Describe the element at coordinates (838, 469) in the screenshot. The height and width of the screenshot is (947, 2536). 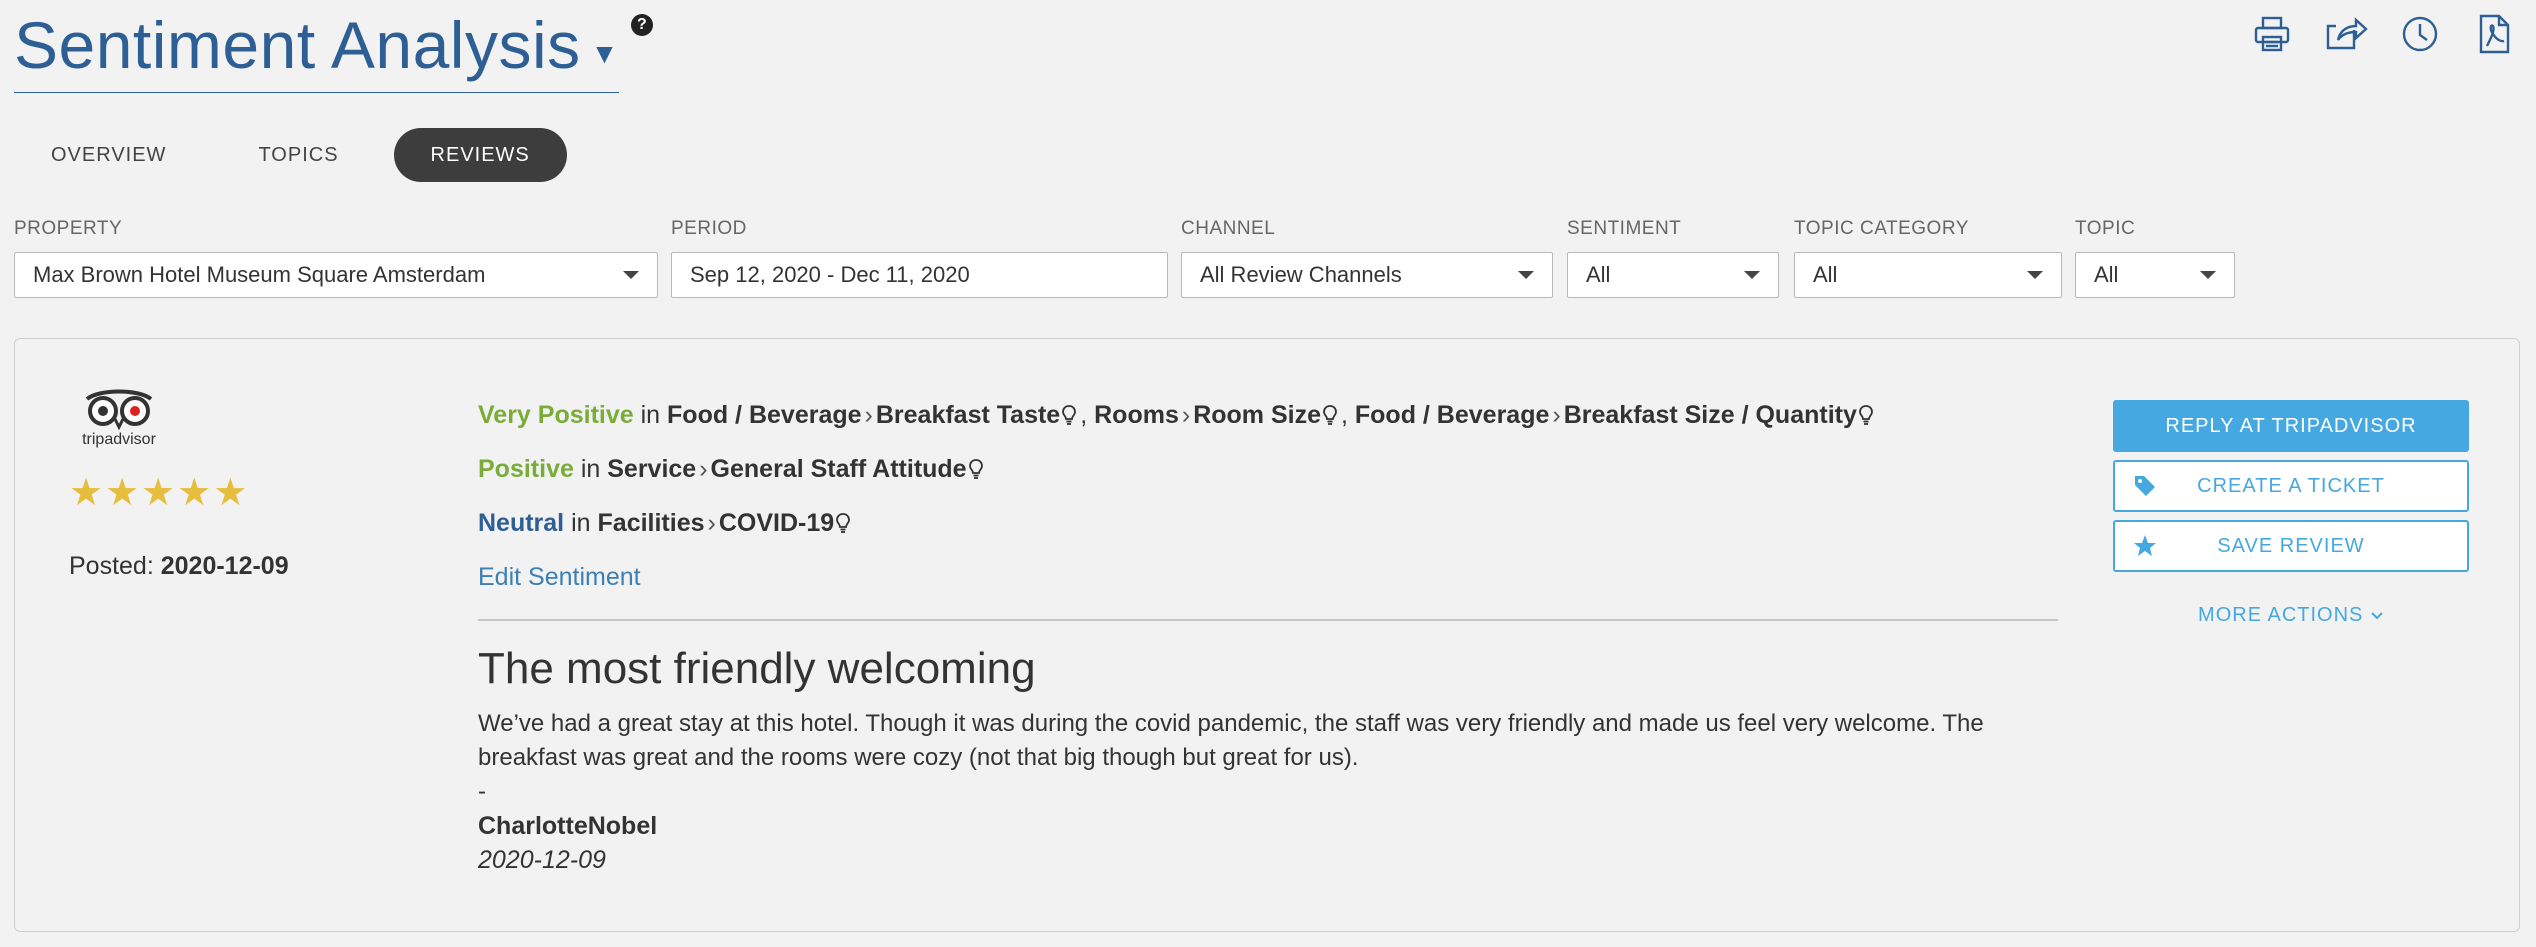
I see `topic-name: General Staff Attitude` at that location.